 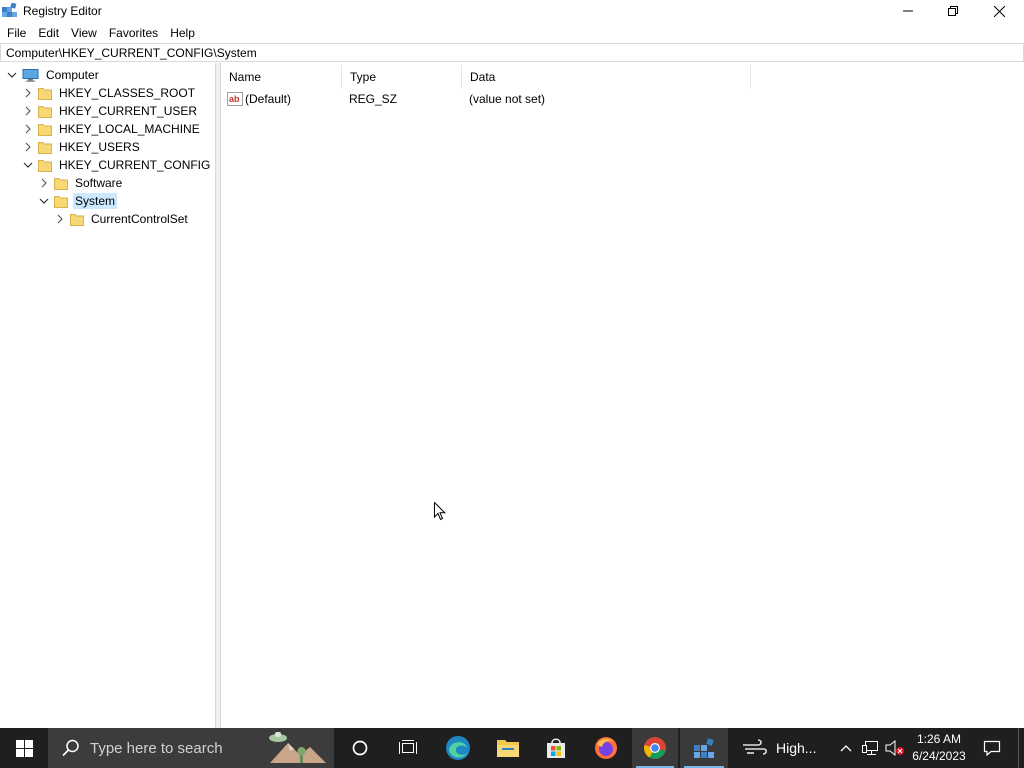 I want to click on tree-item-system: System, so click(x=78, y=201).